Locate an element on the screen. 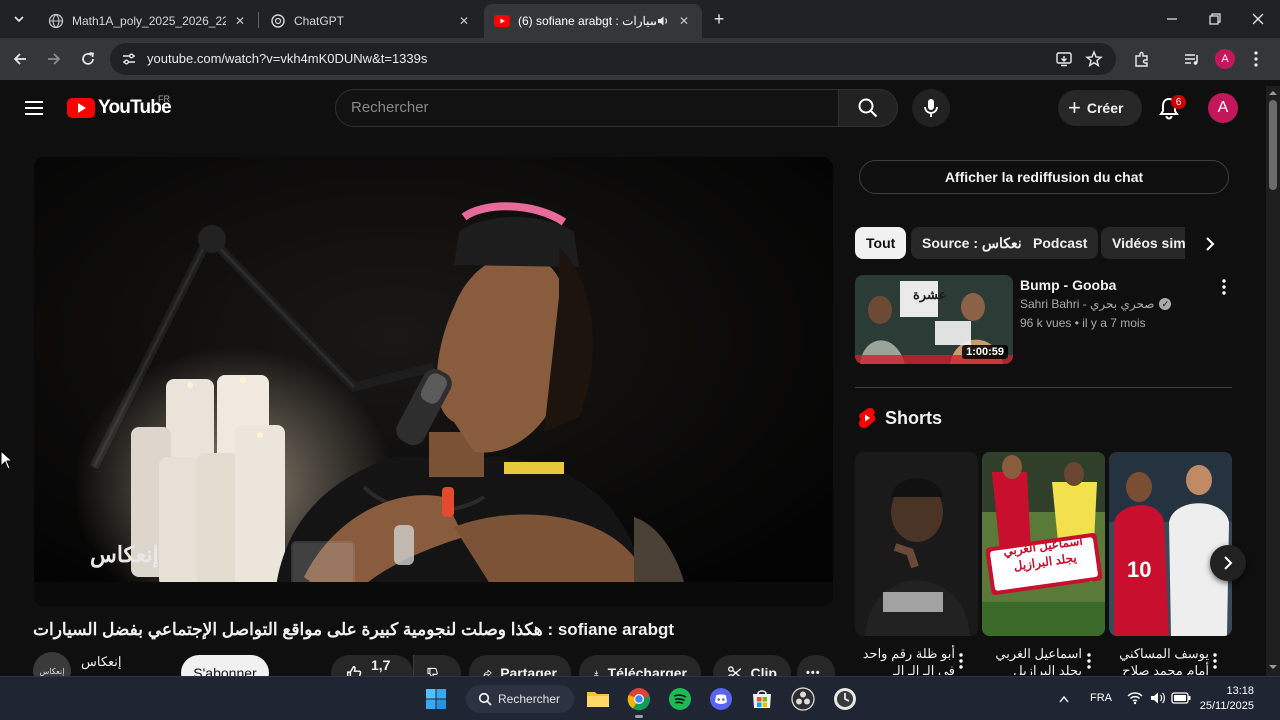  search-box is located at coordinates (587, 108).